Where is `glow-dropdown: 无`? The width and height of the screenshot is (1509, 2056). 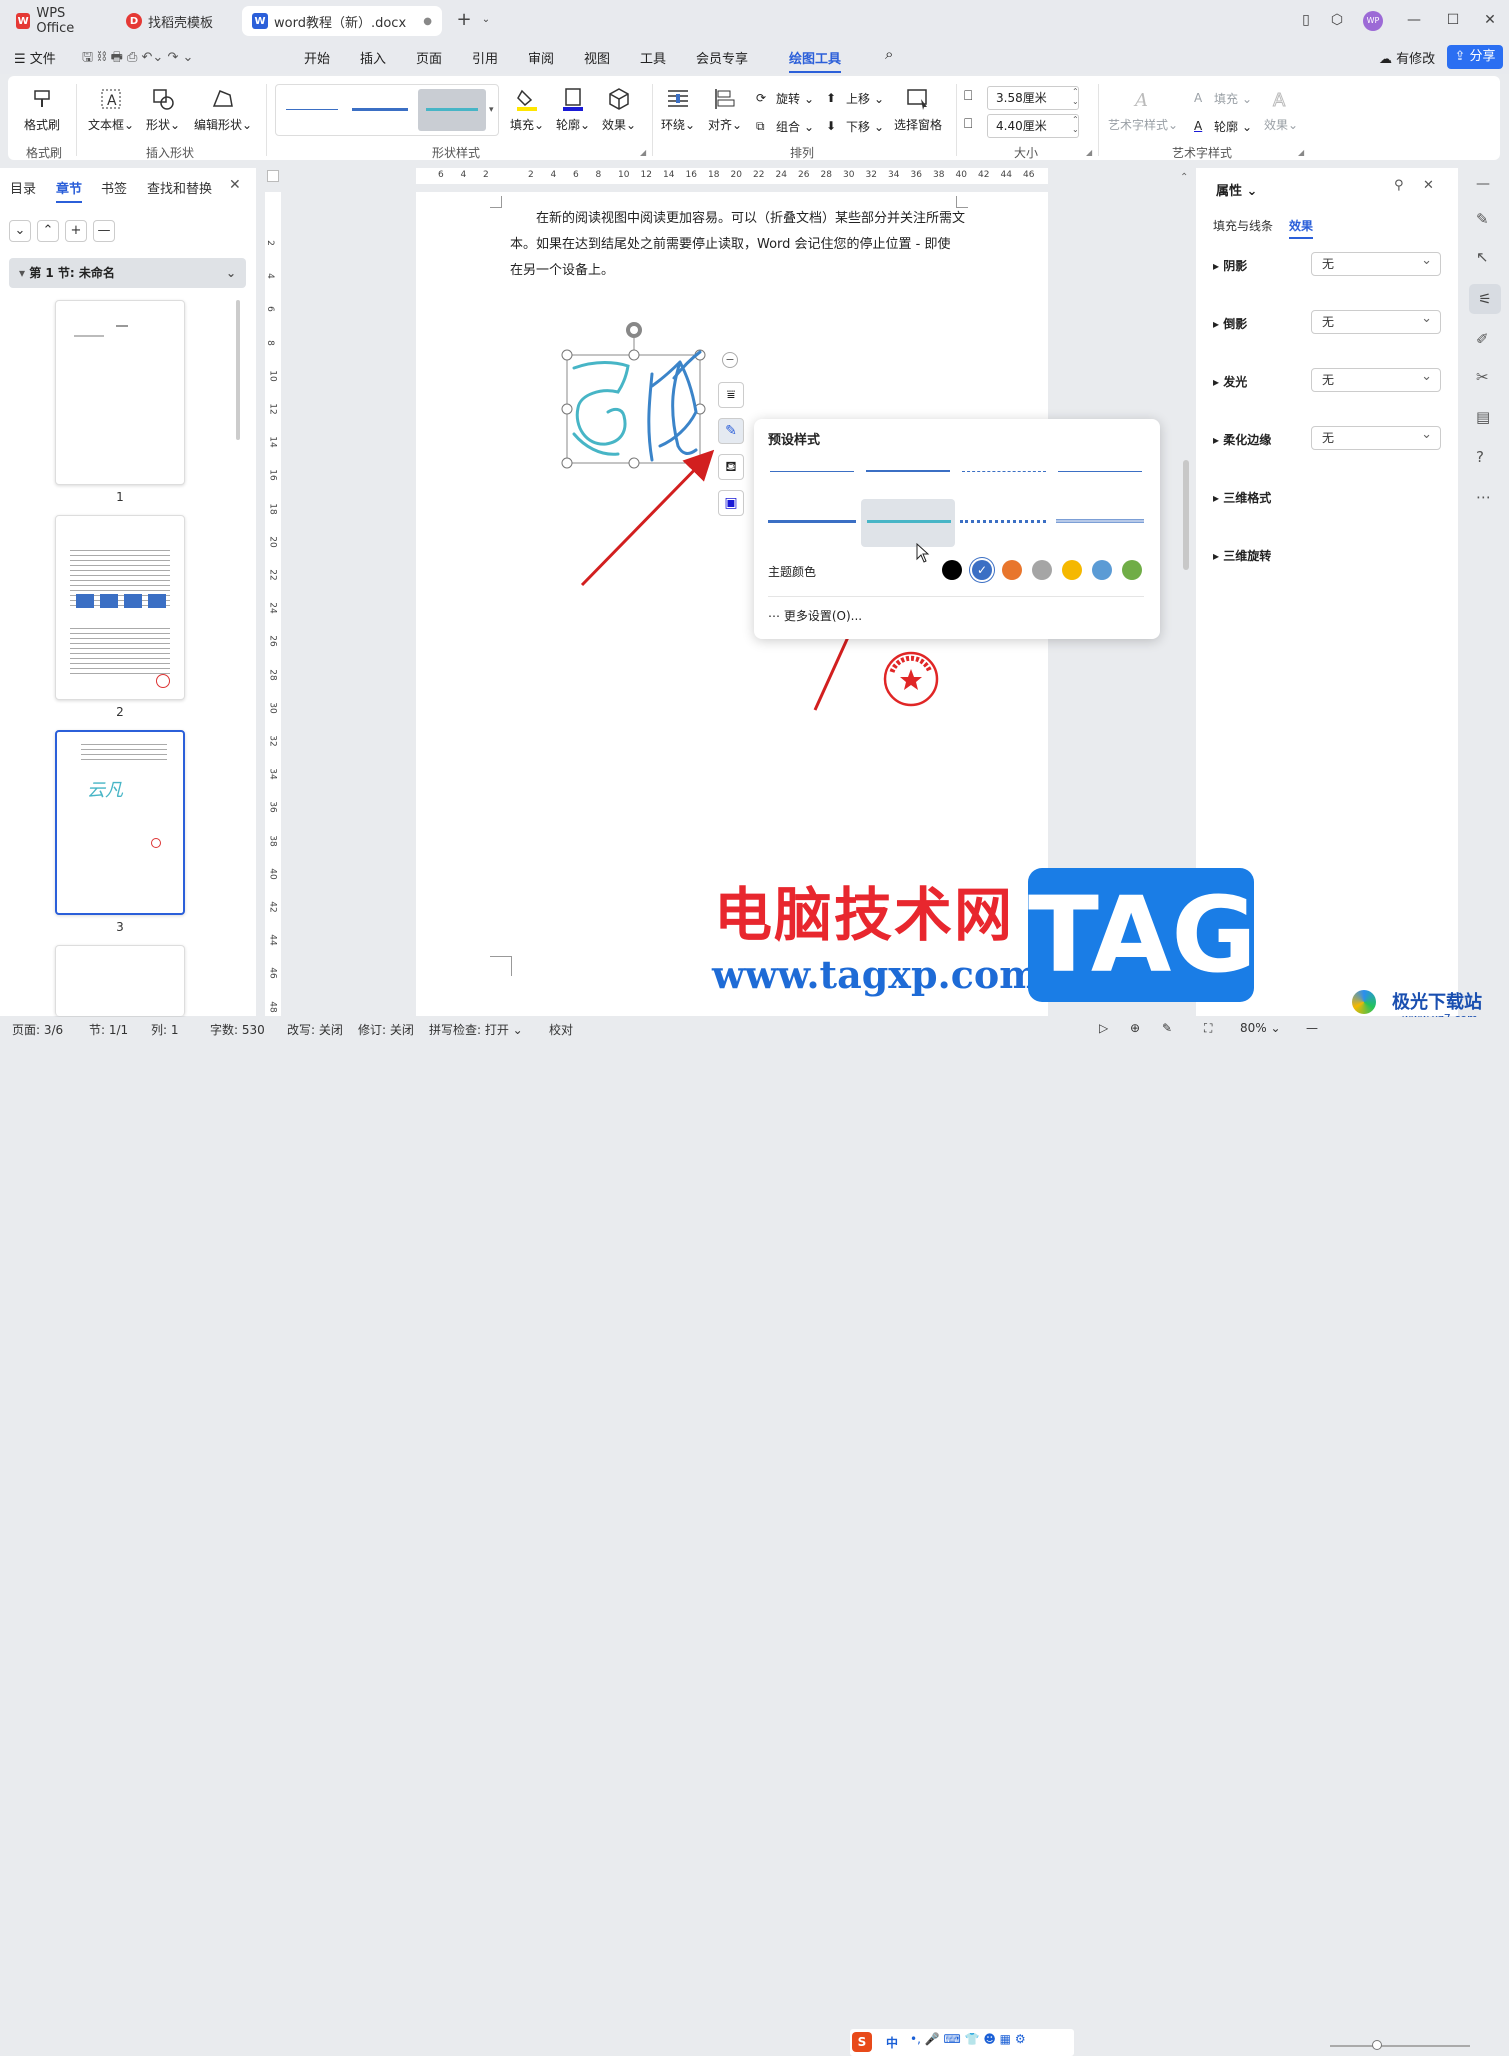 glow-dropdown: 无 is located at coordinates (1376, 379).